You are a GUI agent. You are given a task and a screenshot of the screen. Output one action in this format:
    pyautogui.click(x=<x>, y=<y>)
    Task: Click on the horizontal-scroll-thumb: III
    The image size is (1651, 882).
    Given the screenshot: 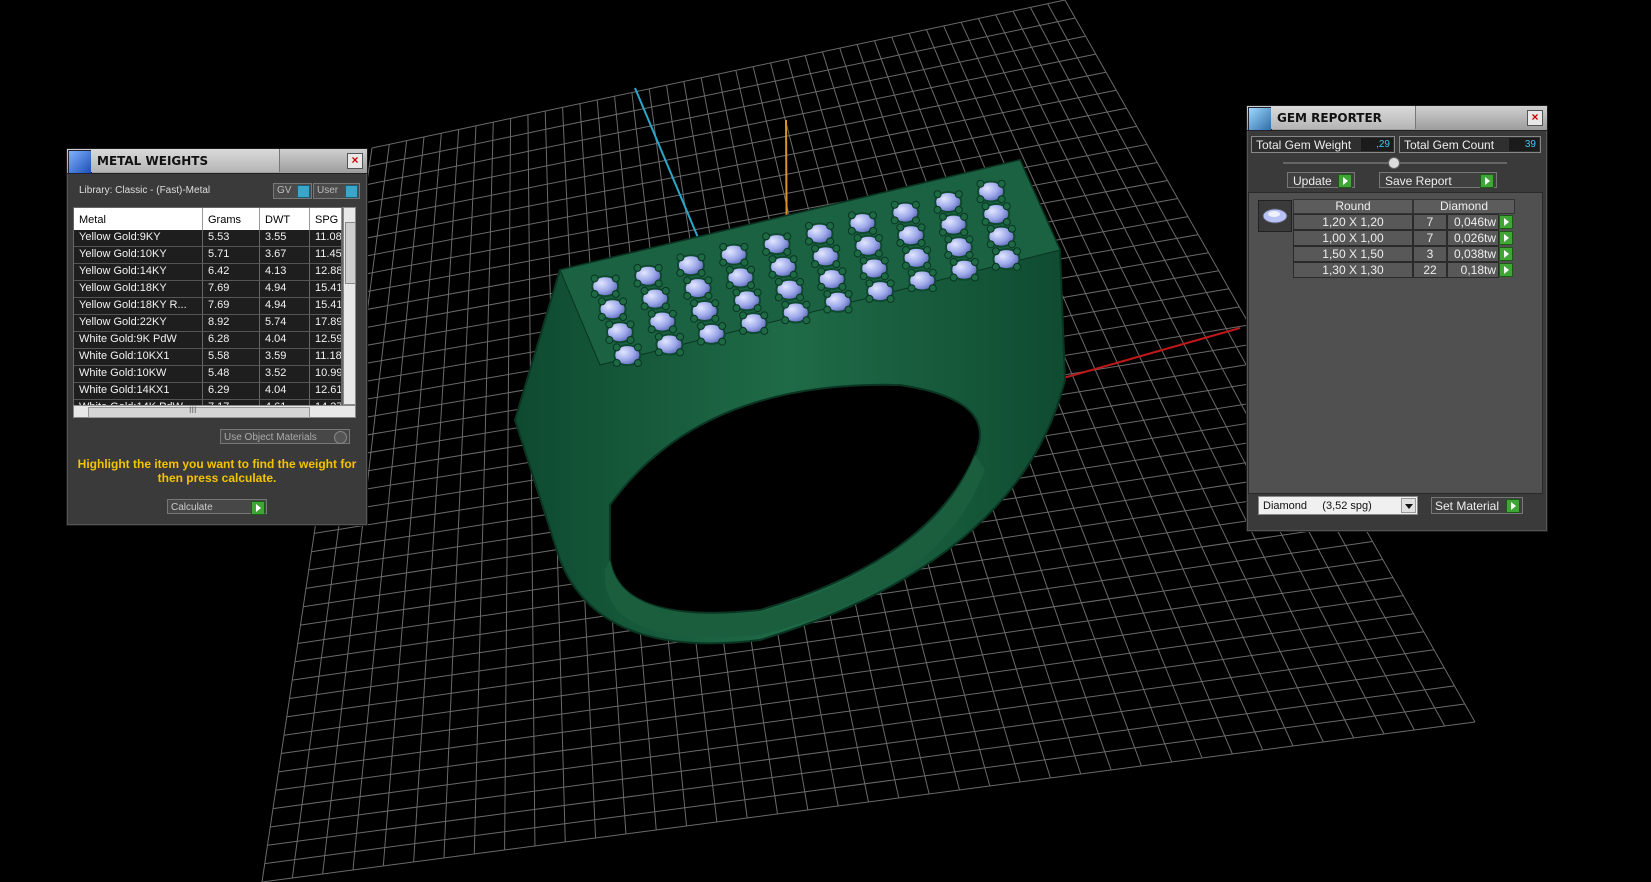 What is the action you would take?
    pyautogui.click(x=199, y=411)
    